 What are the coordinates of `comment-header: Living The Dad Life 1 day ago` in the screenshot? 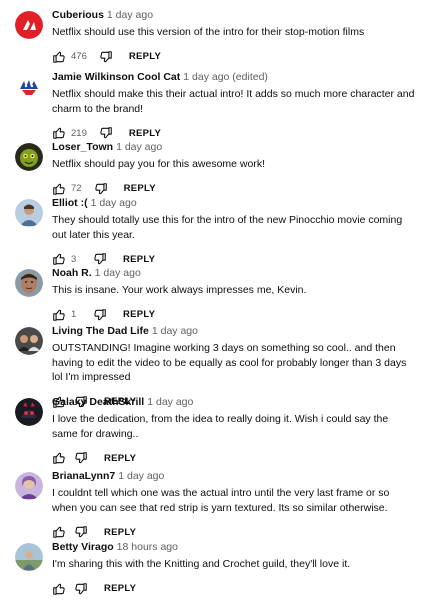 It's located at (233, 331).